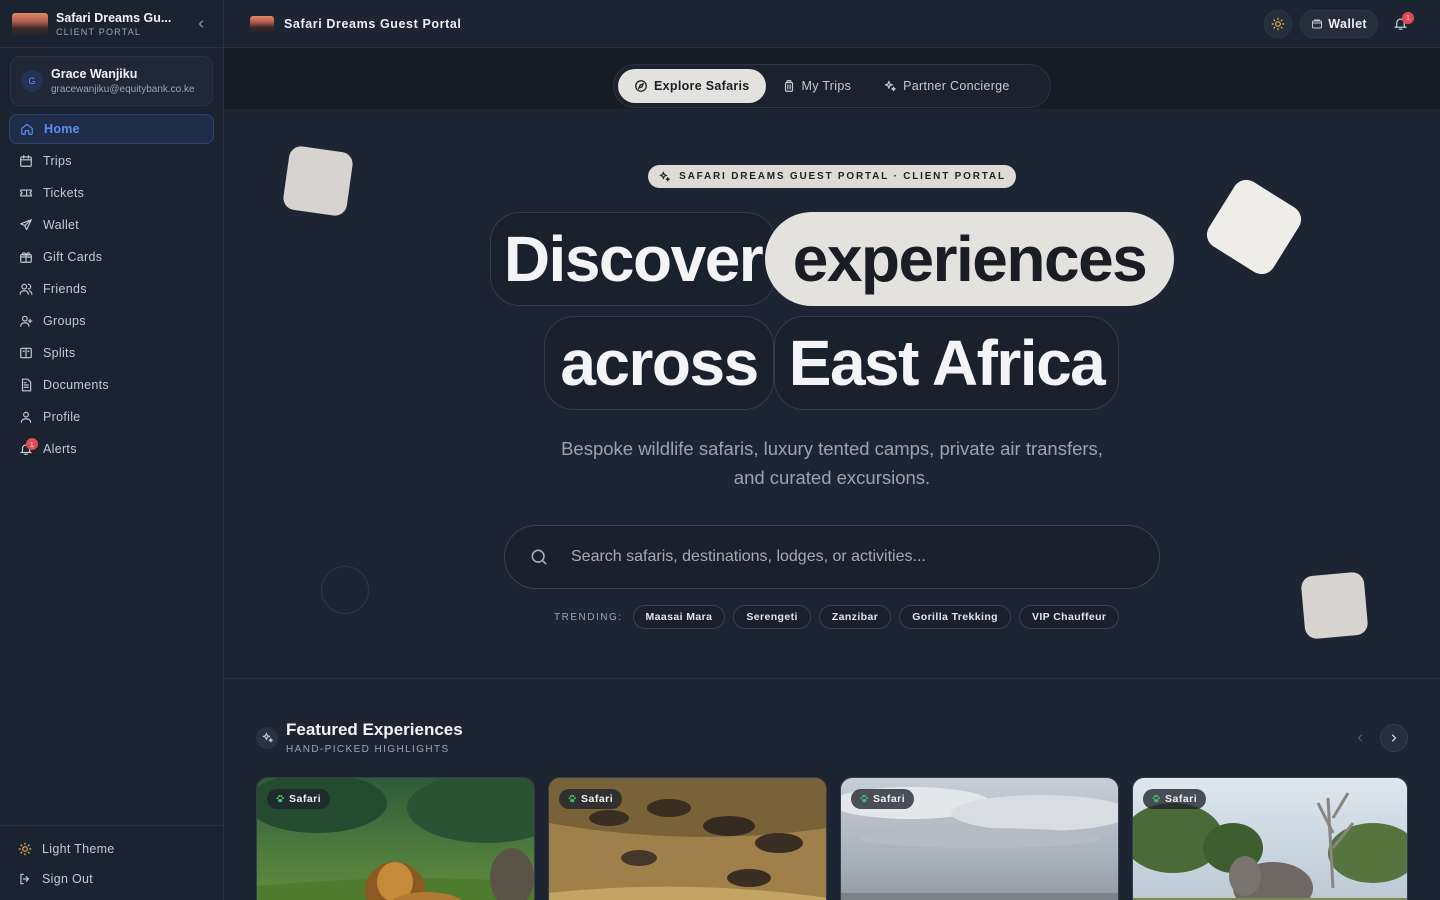  I want to click on sidebar-item-splits: Splits, so click(111, 353).